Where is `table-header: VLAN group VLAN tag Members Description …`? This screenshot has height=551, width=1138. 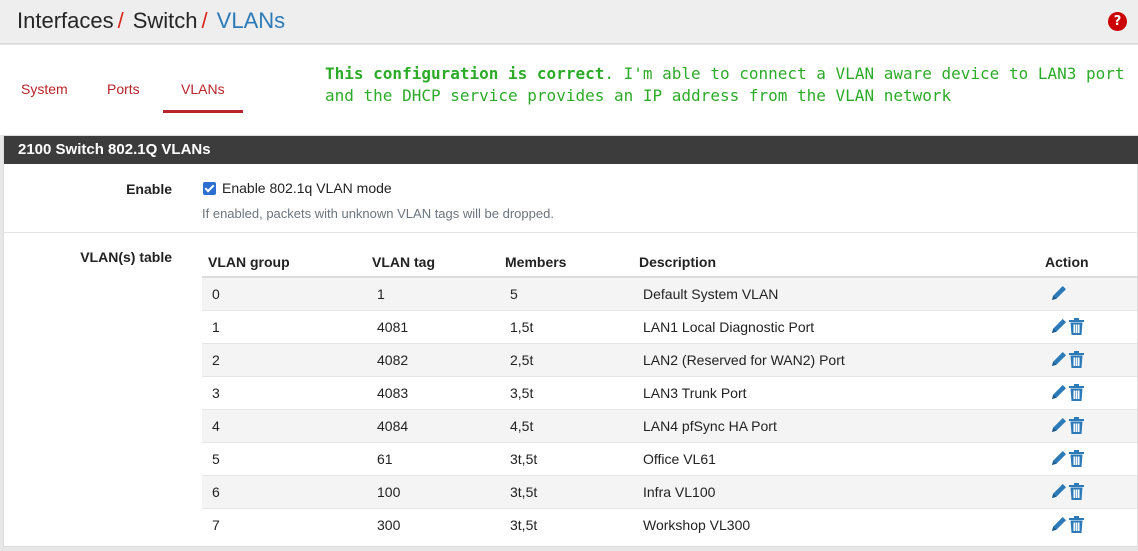
table-header: VLAN group VLAN tag Members Description … is located at coordinates (669, 260).